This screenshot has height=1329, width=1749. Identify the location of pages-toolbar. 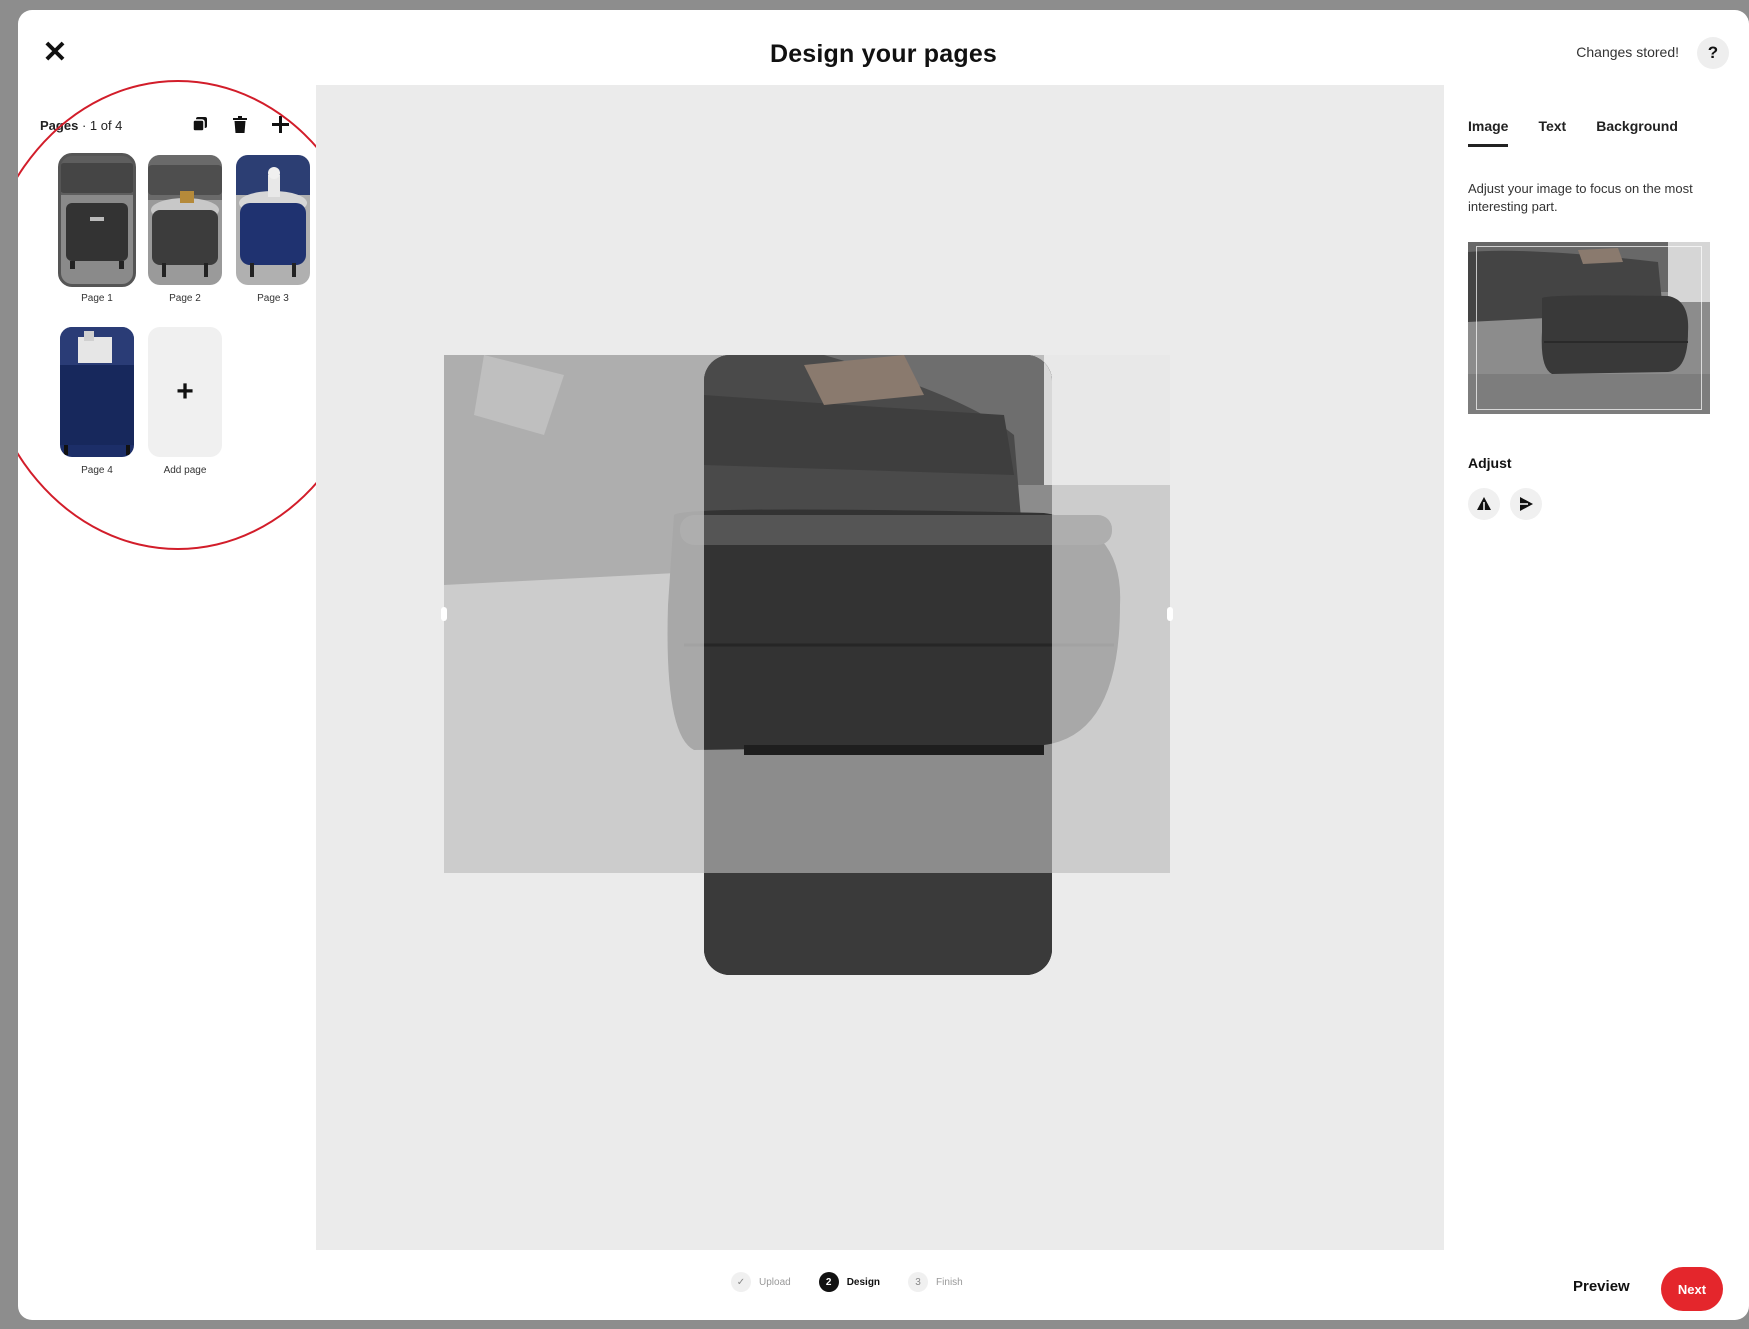
(240, 124).